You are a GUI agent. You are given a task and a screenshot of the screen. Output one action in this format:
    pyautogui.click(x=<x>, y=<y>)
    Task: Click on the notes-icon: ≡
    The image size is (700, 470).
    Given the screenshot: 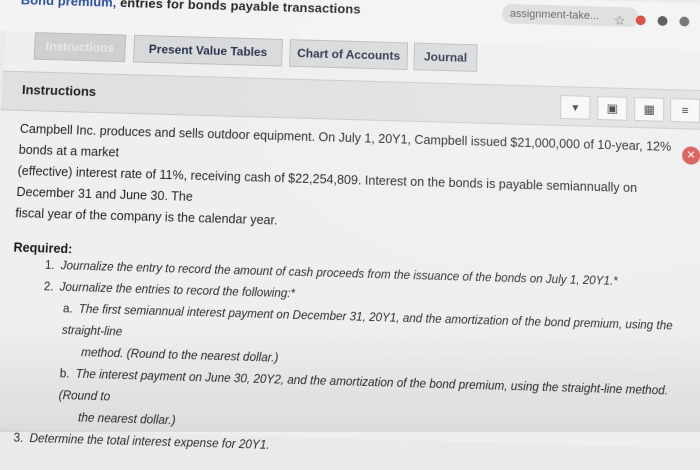 What is the action you would take?
    pyautogui.click(x=685, y=110)
    